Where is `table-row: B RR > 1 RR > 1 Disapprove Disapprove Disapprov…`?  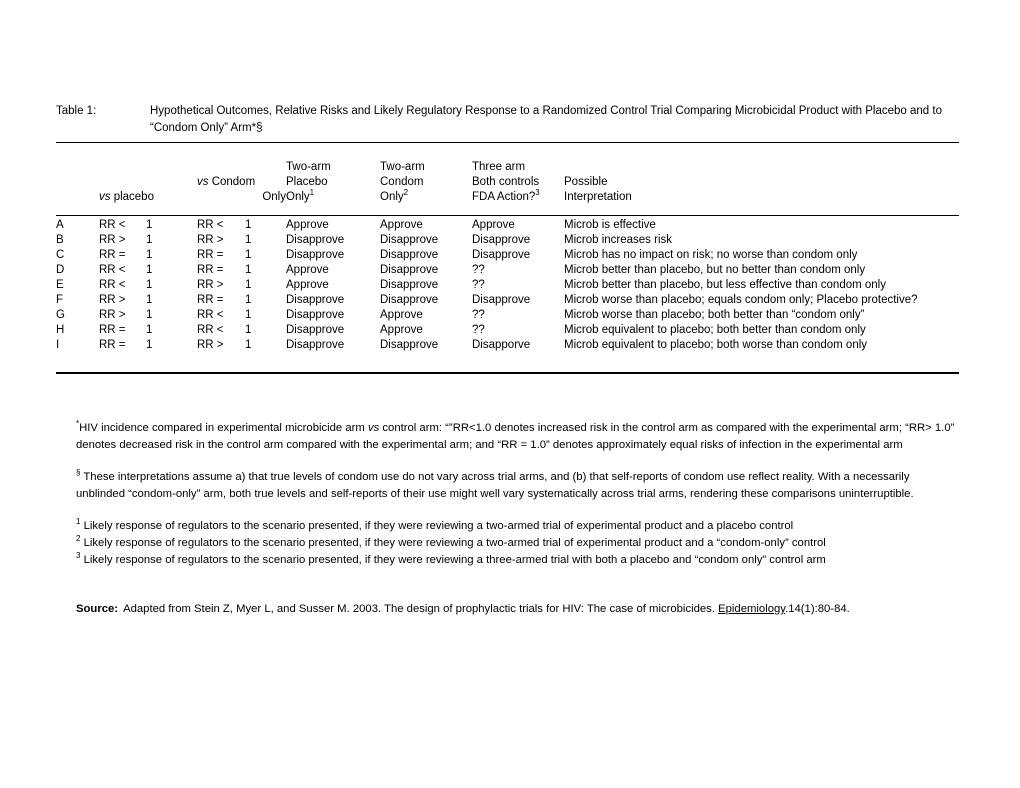
table-row: B RR > 1 RR > 1 Disapprove Disapprove Disapprov… is located at coordinates (507, 240).